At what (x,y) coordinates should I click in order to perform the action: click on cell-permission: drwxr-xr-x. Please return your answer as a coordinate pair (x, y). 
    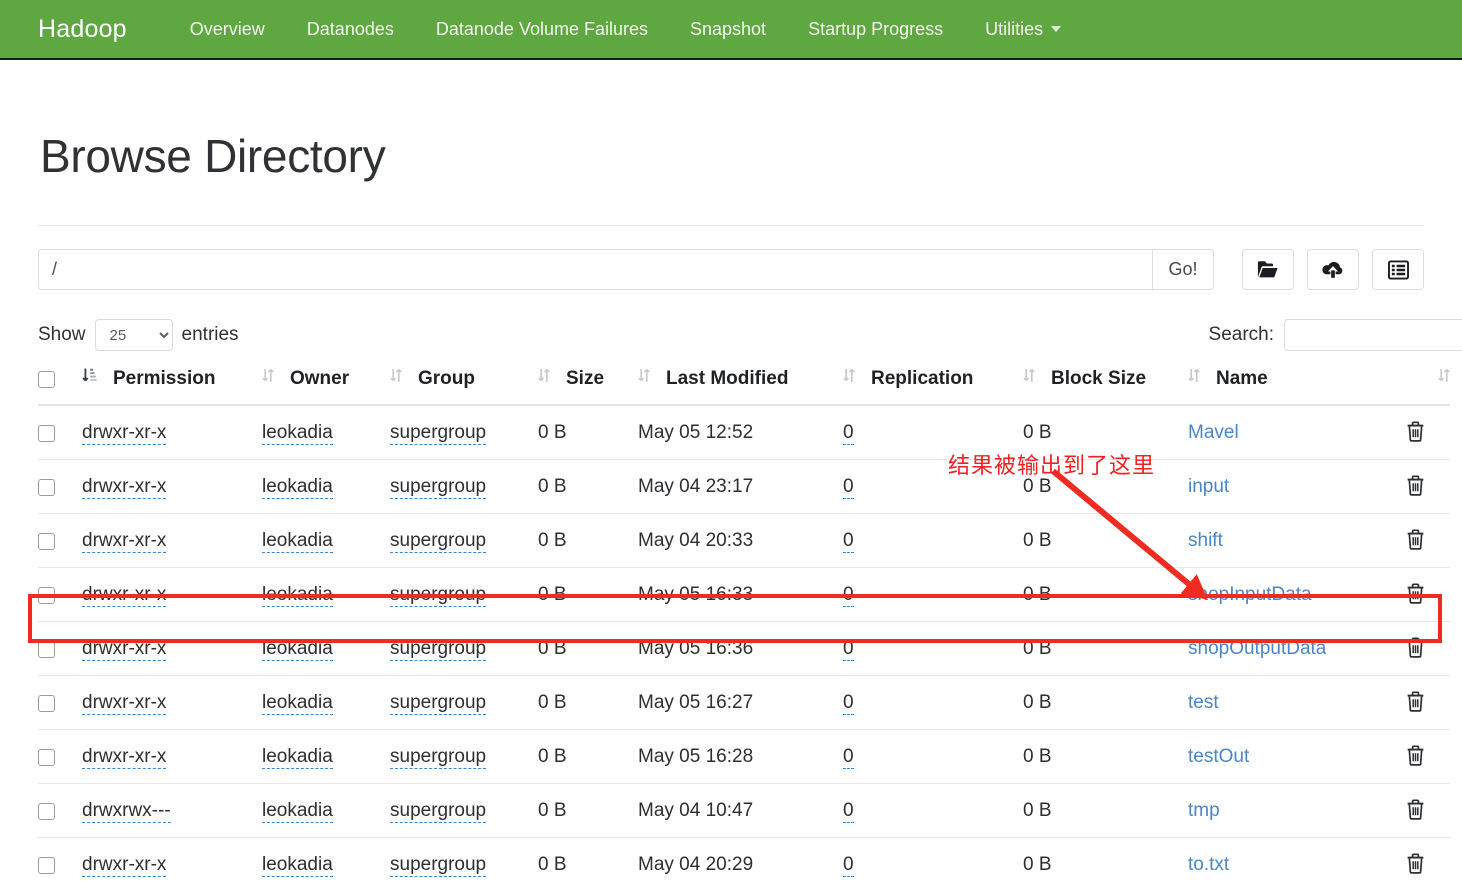
    Looking at the image, I should click on (172, 756).